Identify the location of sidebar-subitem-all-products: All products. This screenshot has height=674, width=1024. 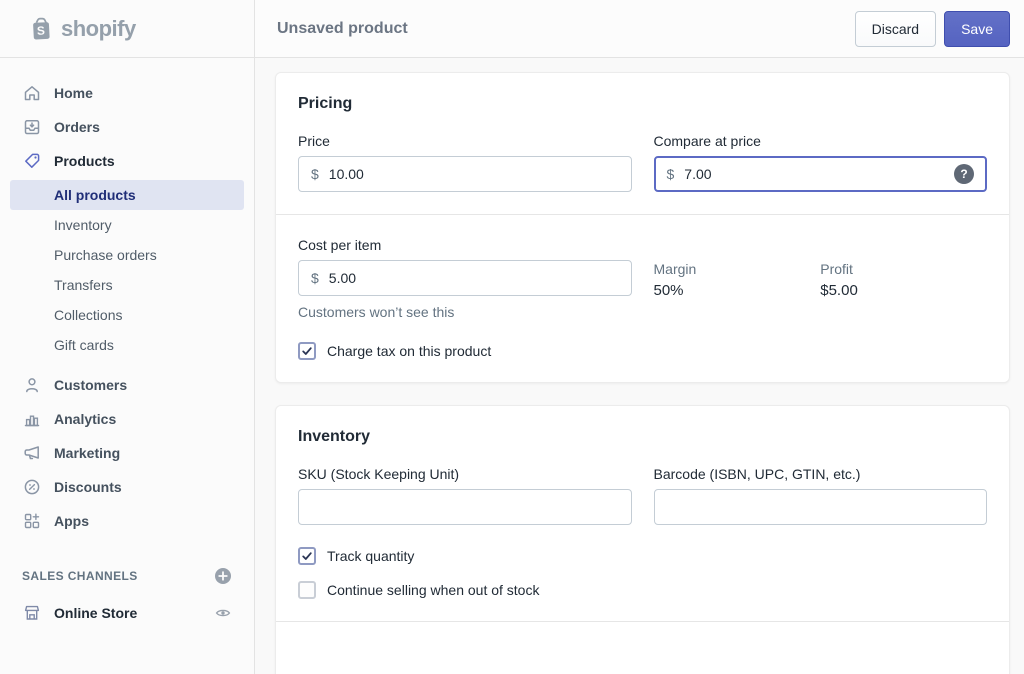
(127, 195).